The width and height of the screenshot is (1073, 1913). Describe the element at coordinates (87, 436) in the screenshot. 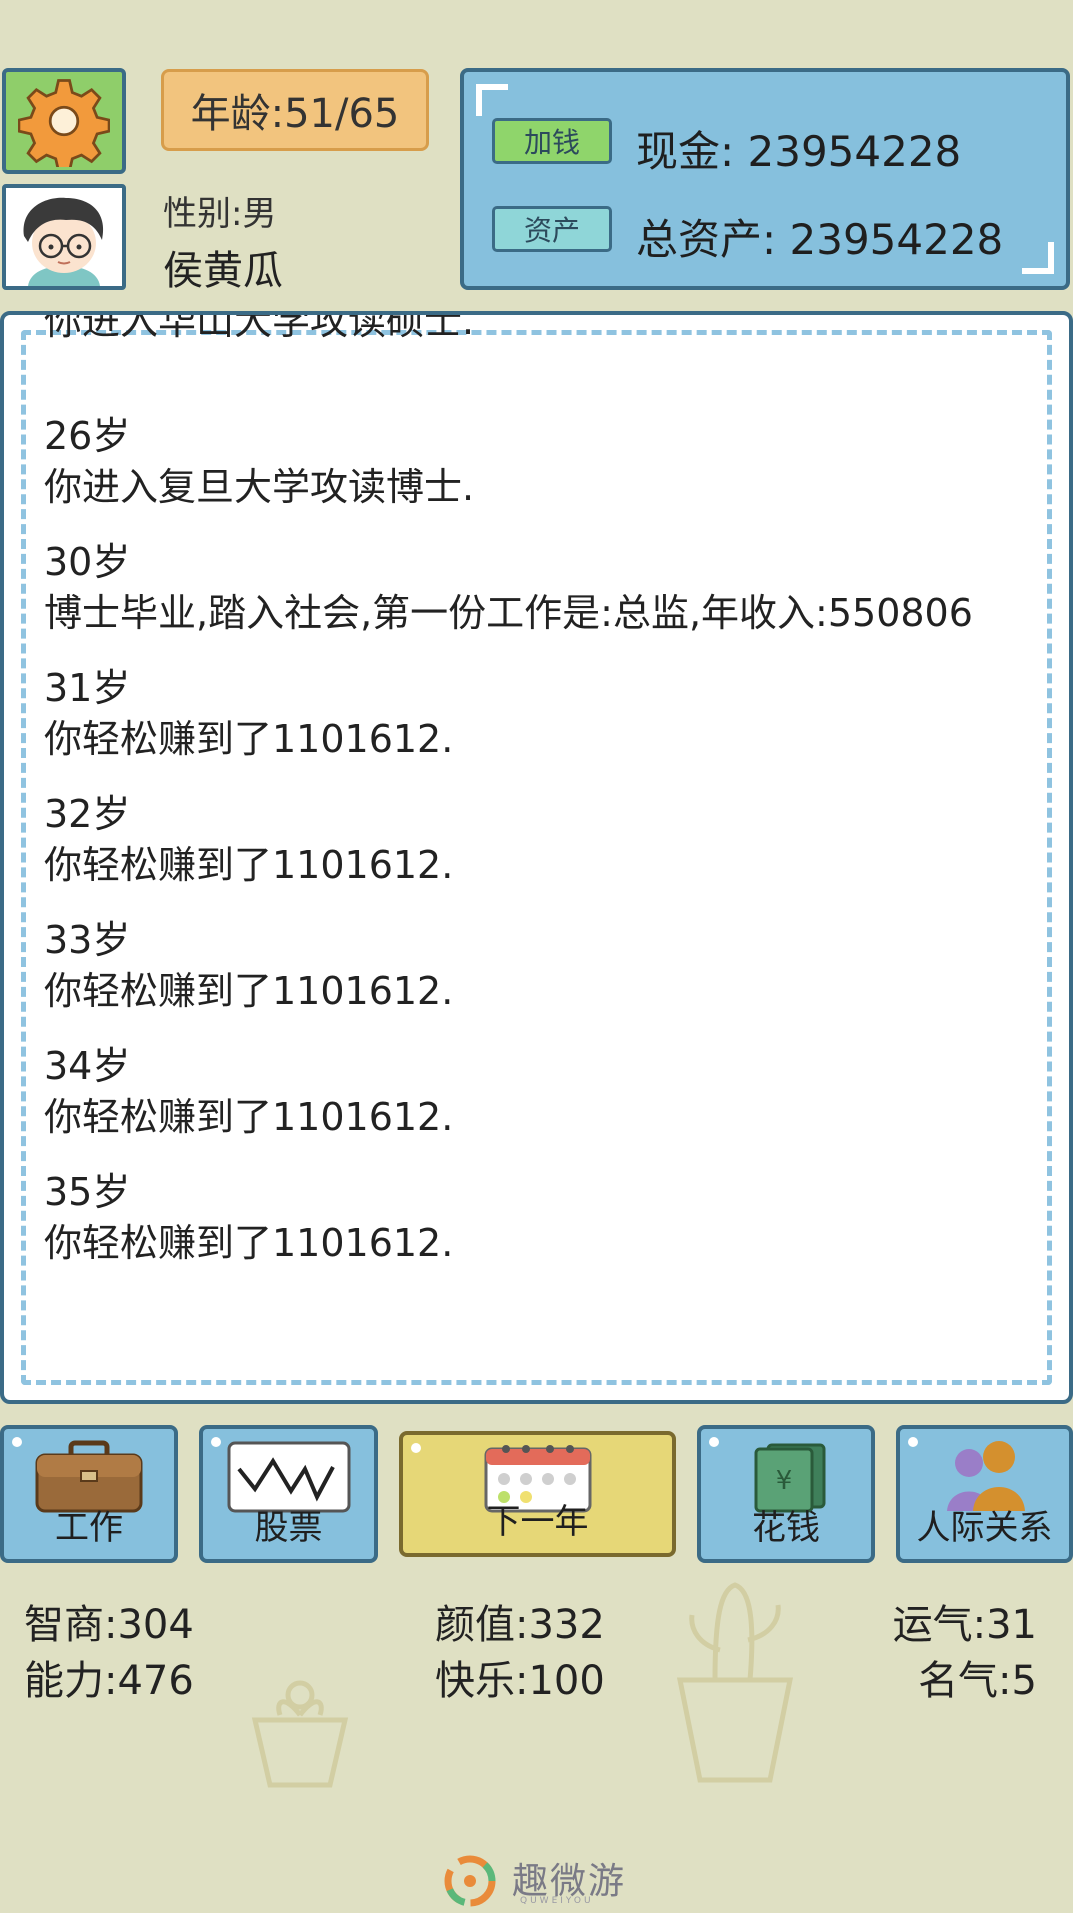

I see `log-entry-age: 26岁` at that location.